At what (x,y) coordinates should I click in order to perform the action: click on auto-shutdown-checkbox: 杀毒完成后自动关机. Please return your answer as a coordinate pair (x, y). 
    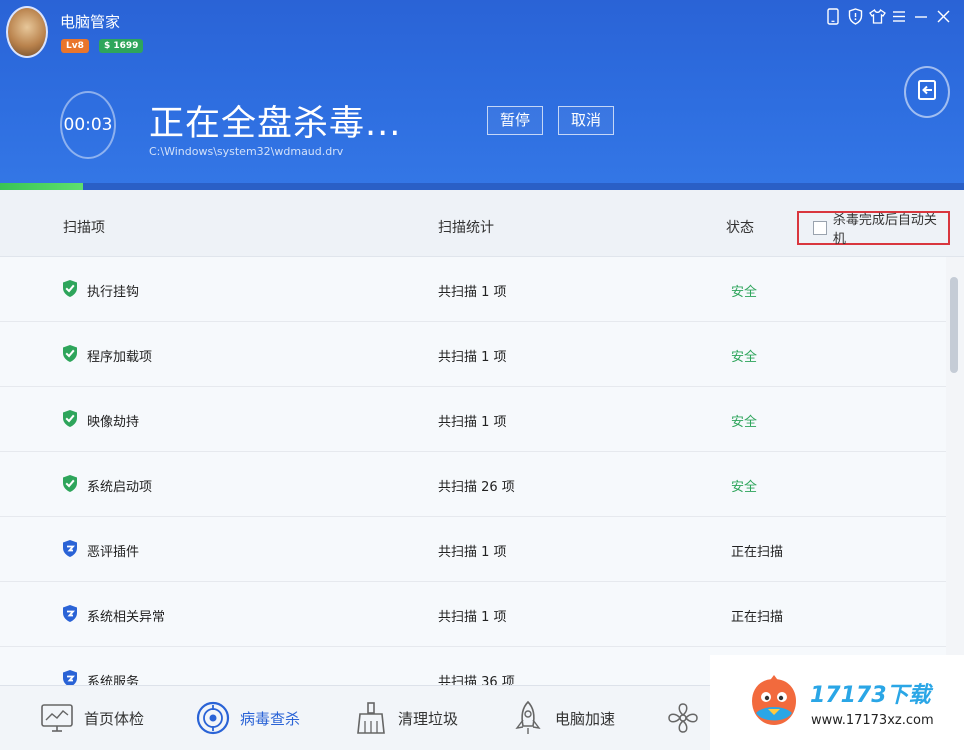
    Looking at the image, I should click on (873, 229).